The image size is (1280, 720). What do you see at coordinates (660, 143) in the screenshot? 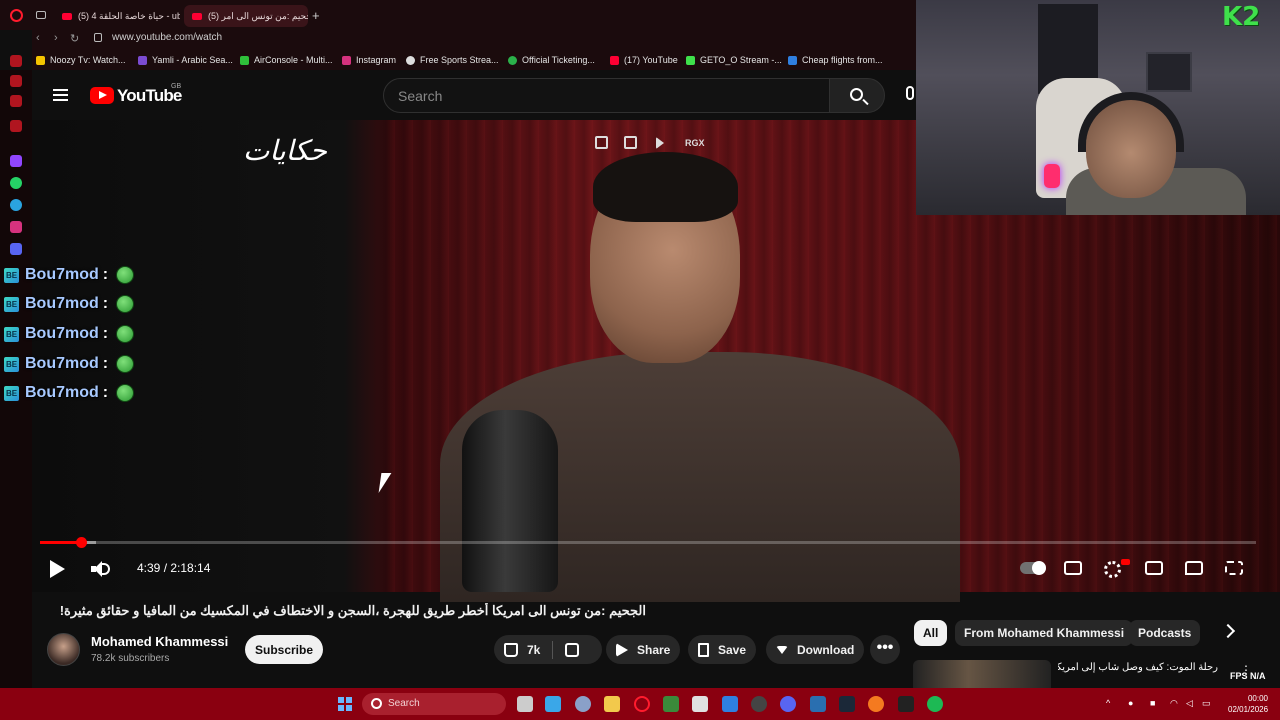
I see `skip-icon` at bounding box center [660, 143].